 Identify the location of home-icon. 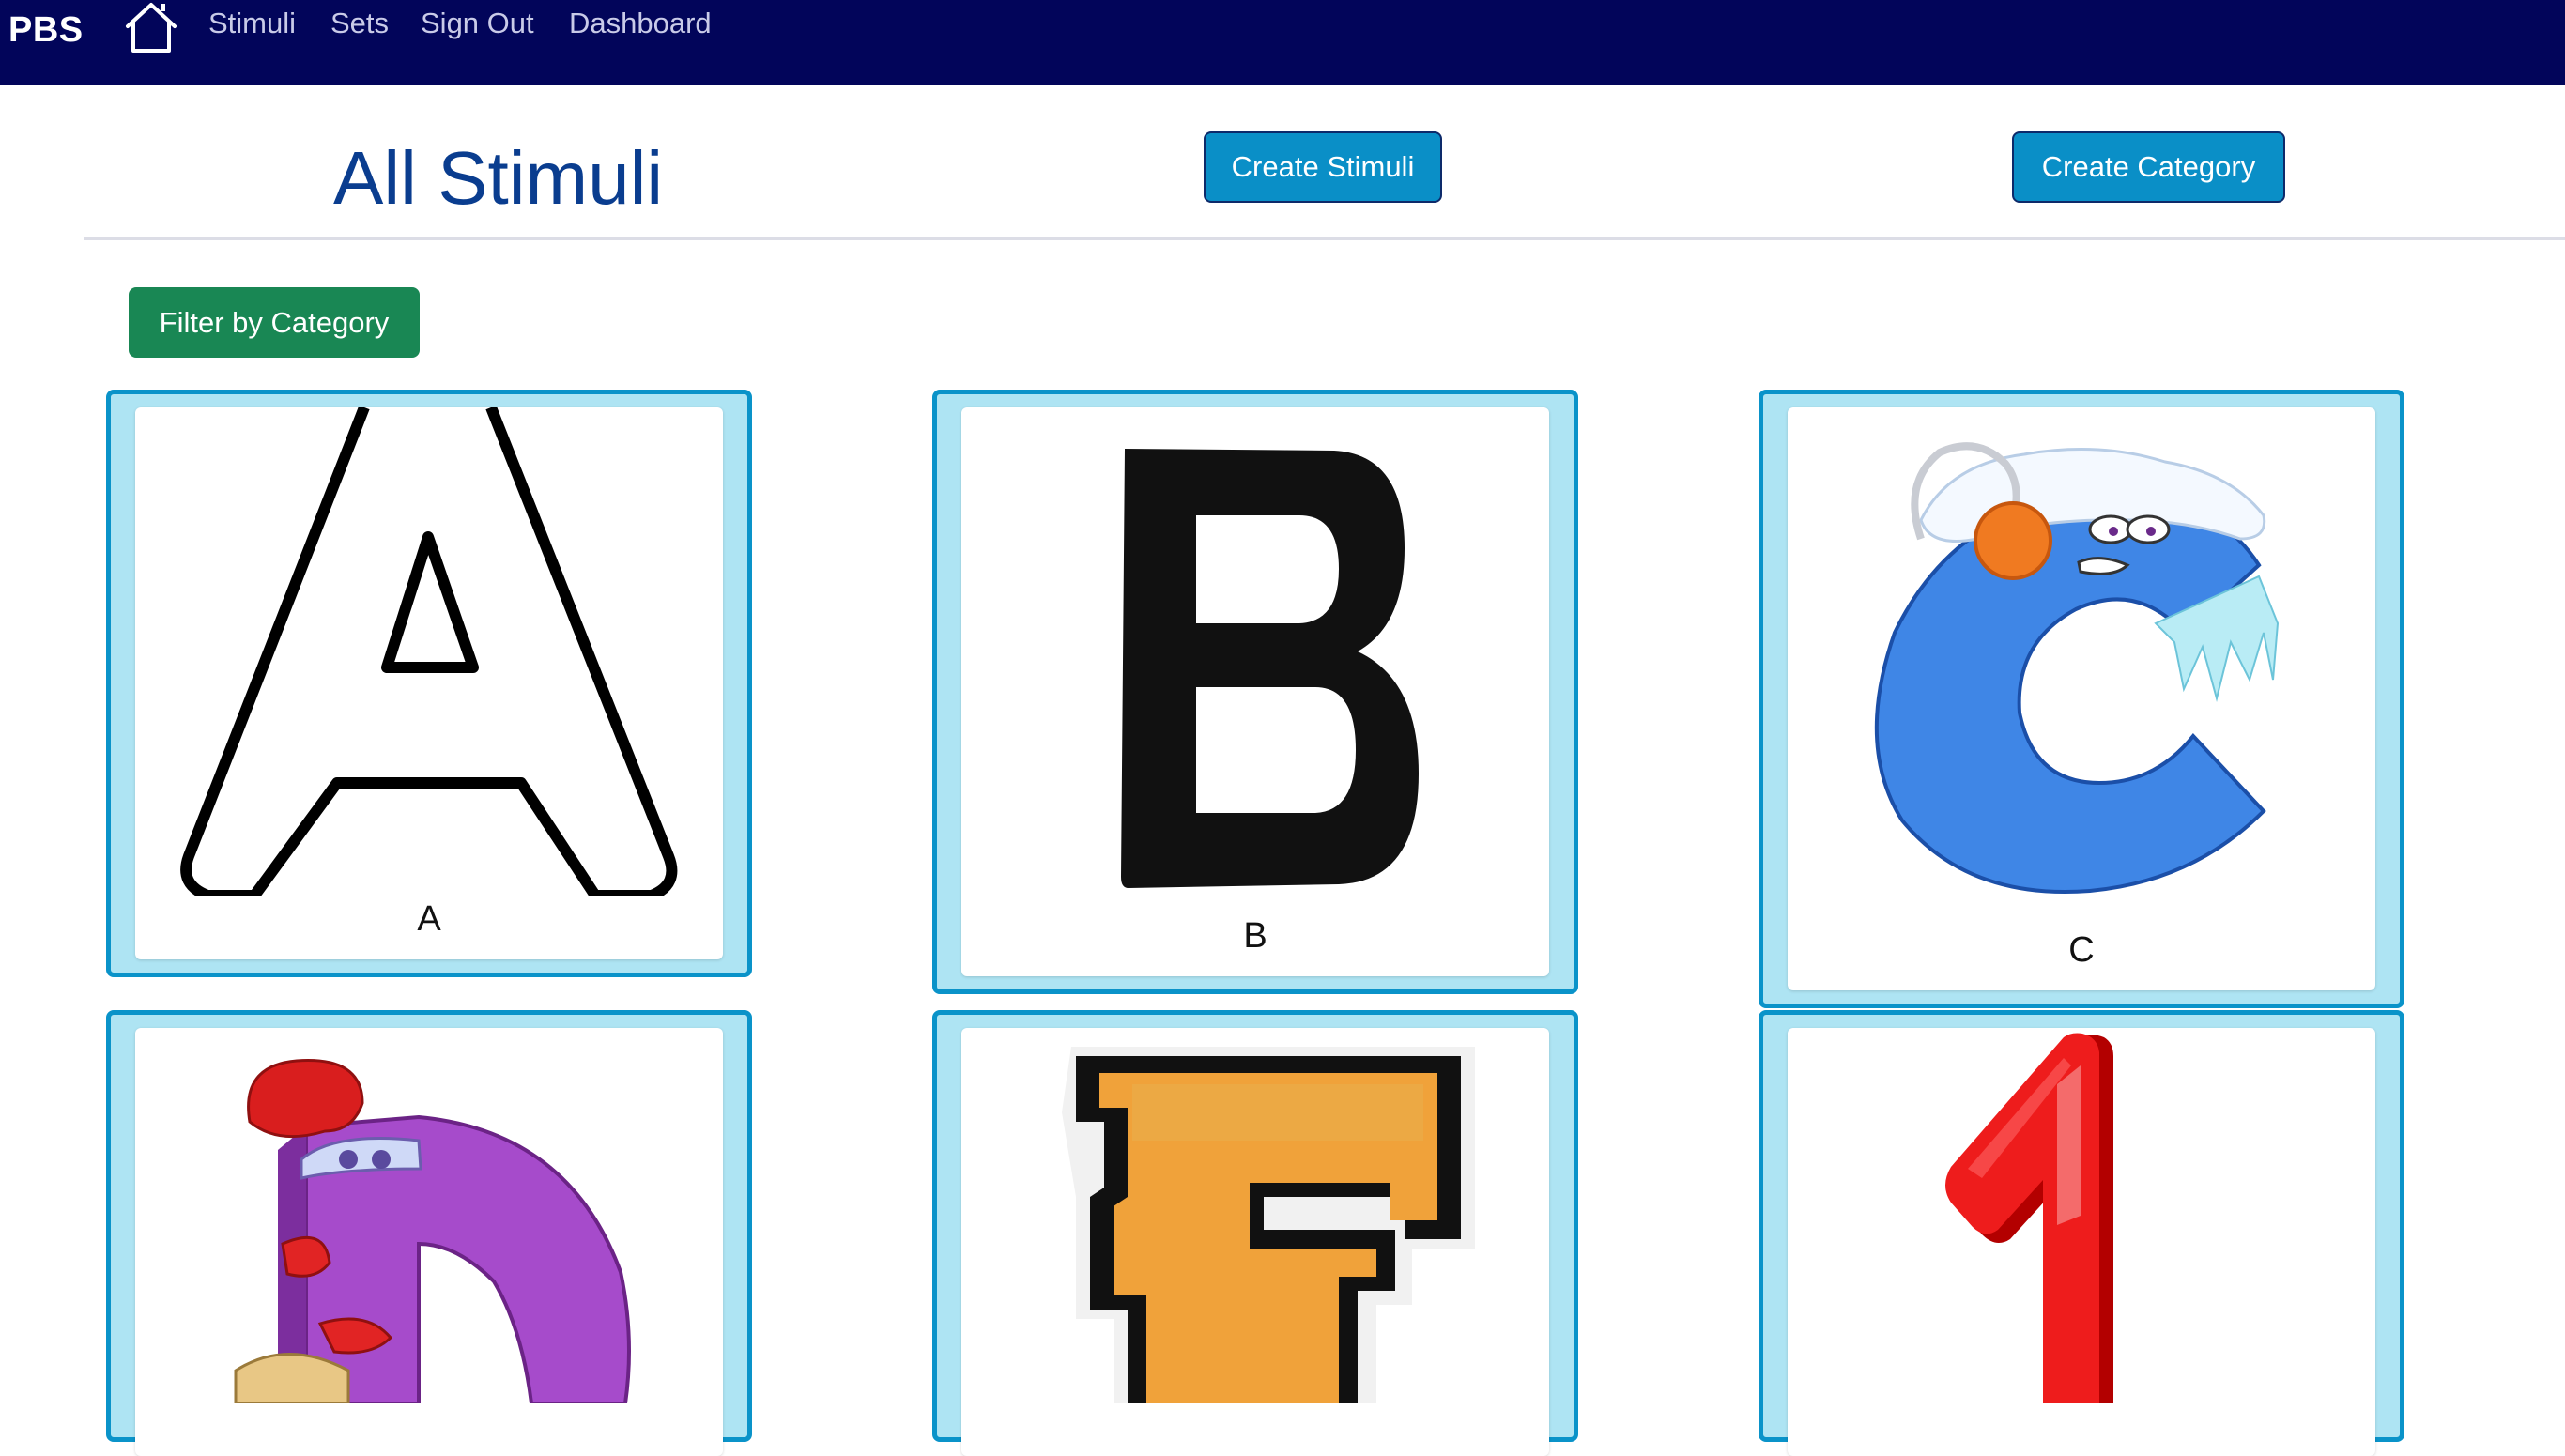
(151, 27).